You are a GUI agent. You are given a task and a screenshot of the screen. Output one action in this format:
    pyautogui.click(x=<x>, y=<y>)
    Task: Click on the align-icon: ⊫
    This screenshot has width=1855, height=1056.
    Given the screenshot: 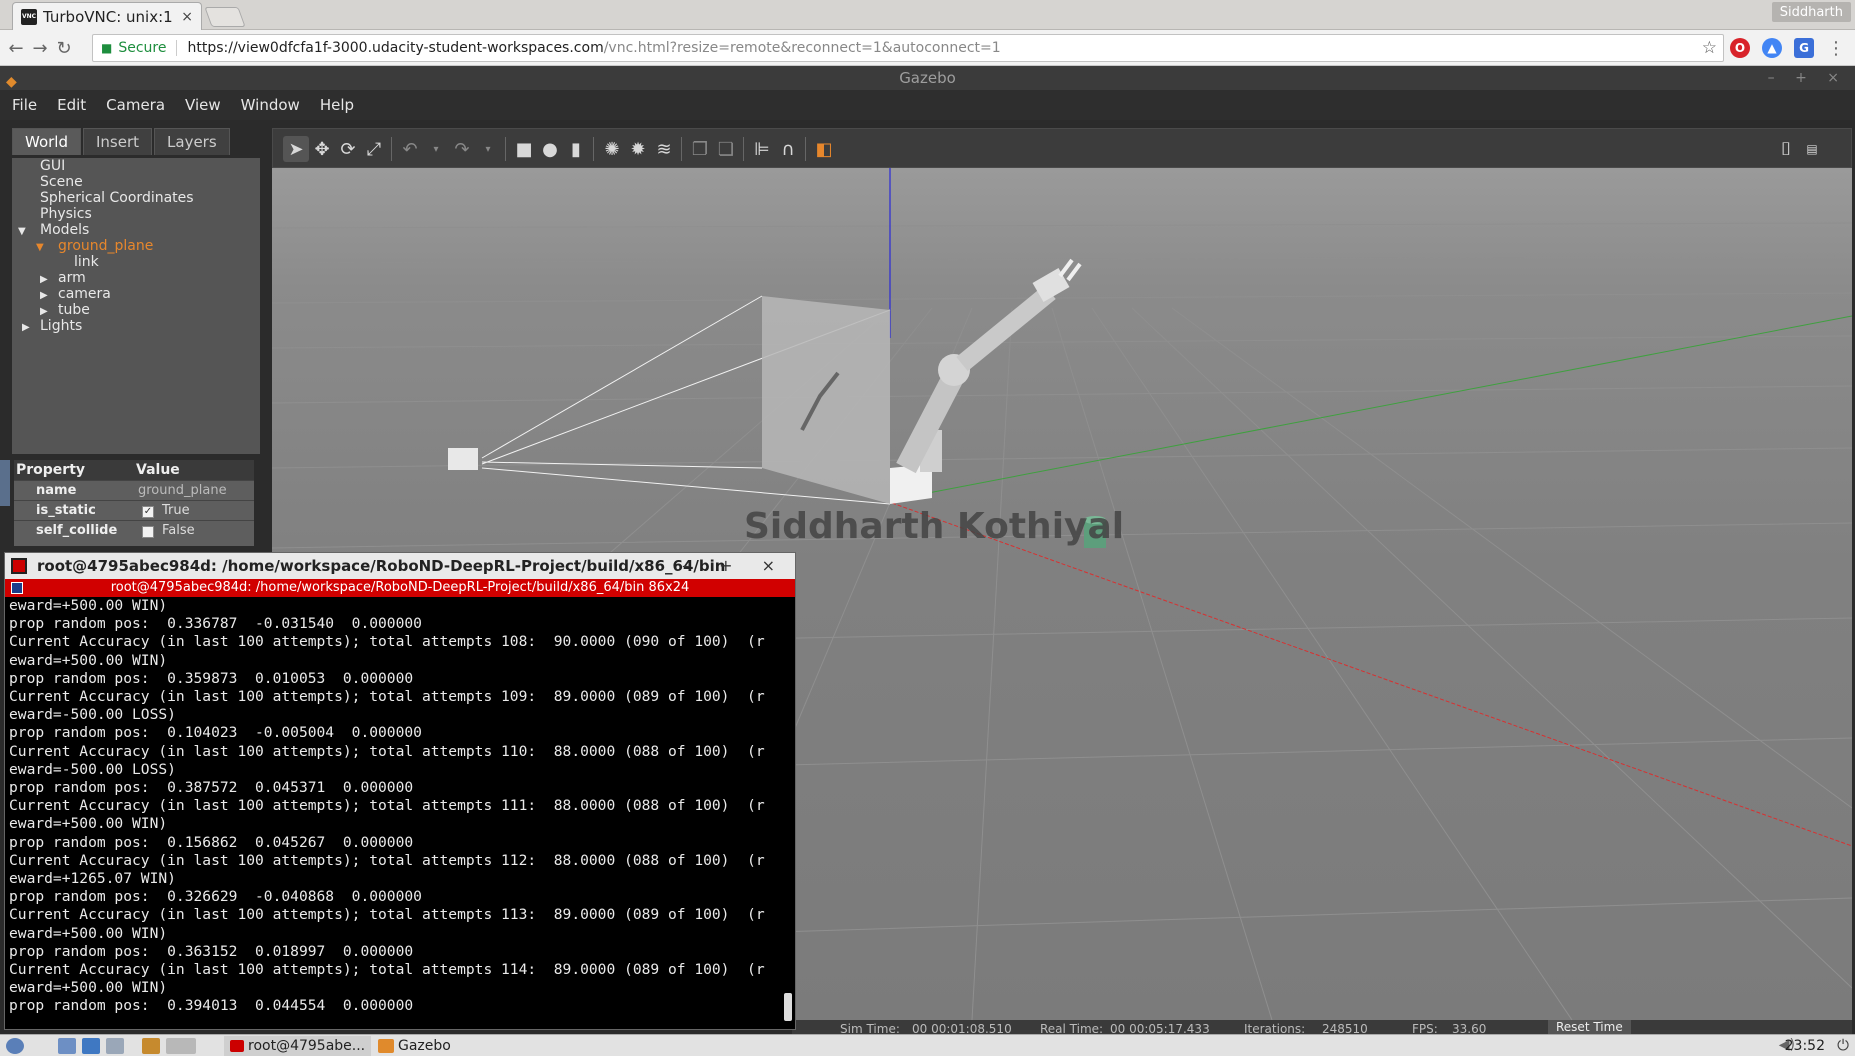 What is the action you would take?
    pyautogui.click(x=762, y=149)
    